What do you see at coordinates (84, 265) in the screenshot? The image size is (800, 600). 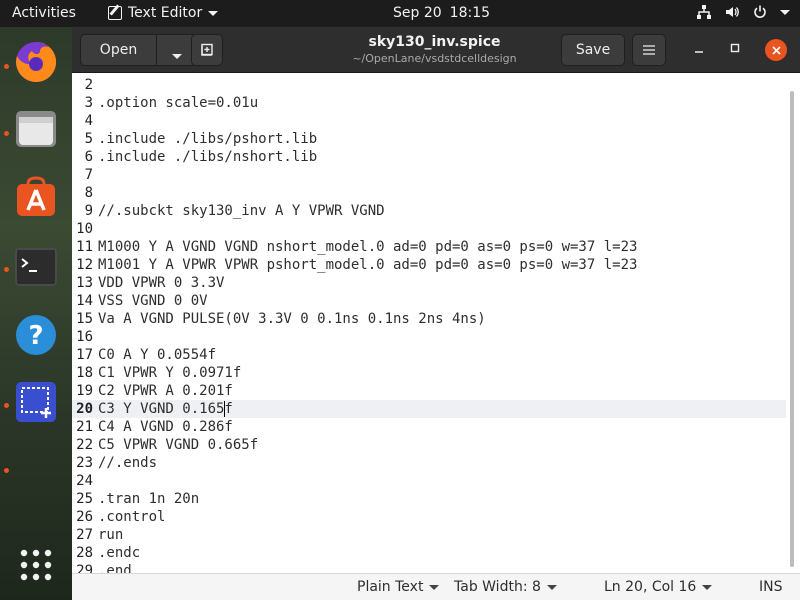 I see `line-number: 12` at bounding box center [84, 265].